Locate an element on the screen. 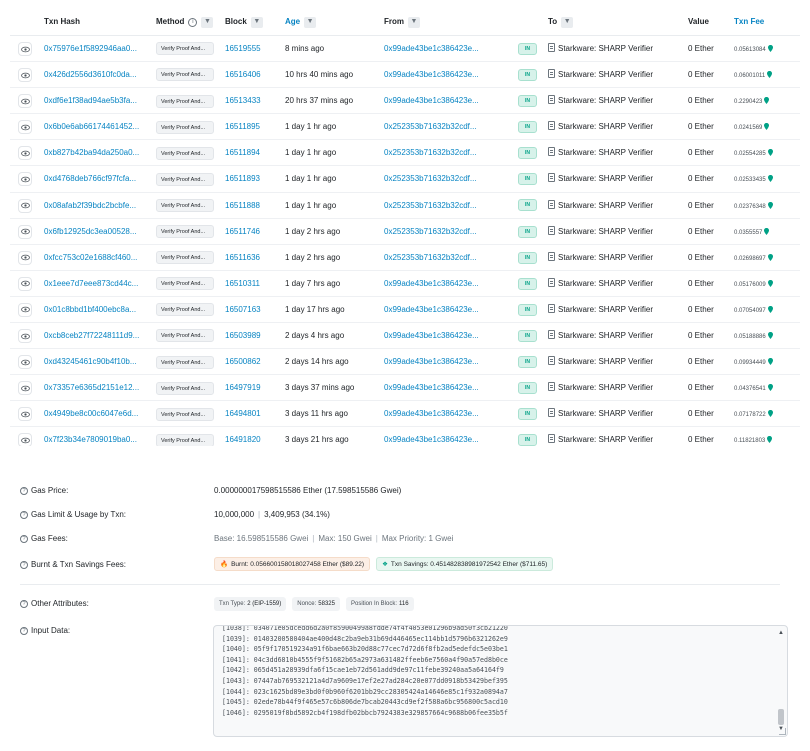 The image size is (810, 751). scroll-up-icon: ▲ is located at coordinates (781, 633).